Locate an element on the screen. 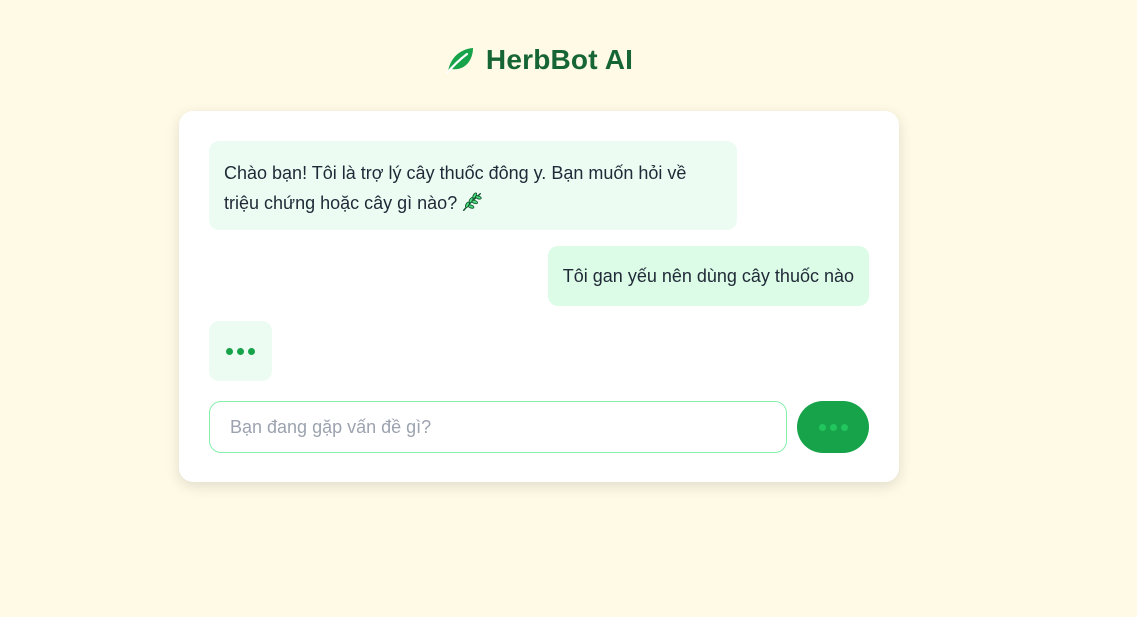 The image size is (1137, 617). leaf-icon is located at coordinates (459, 61).